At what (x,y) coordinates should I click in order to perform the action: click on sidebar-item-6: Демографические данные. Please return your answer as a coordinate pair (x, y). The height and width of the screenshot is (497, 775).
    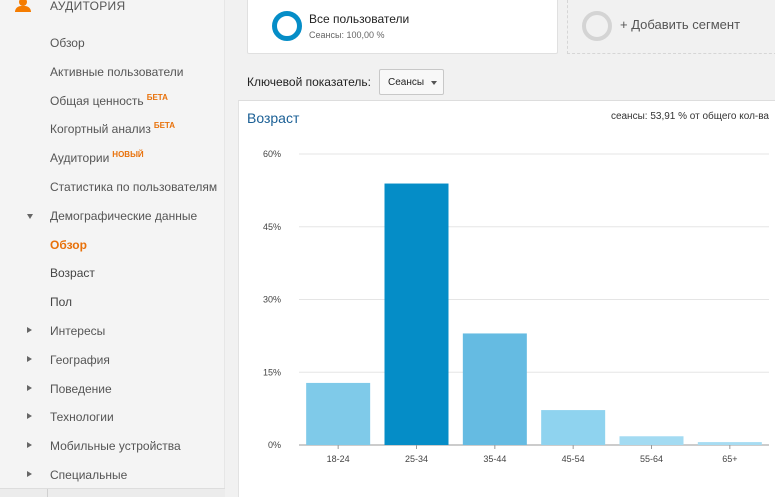
    Looking at the image, I should click on (112, 216).